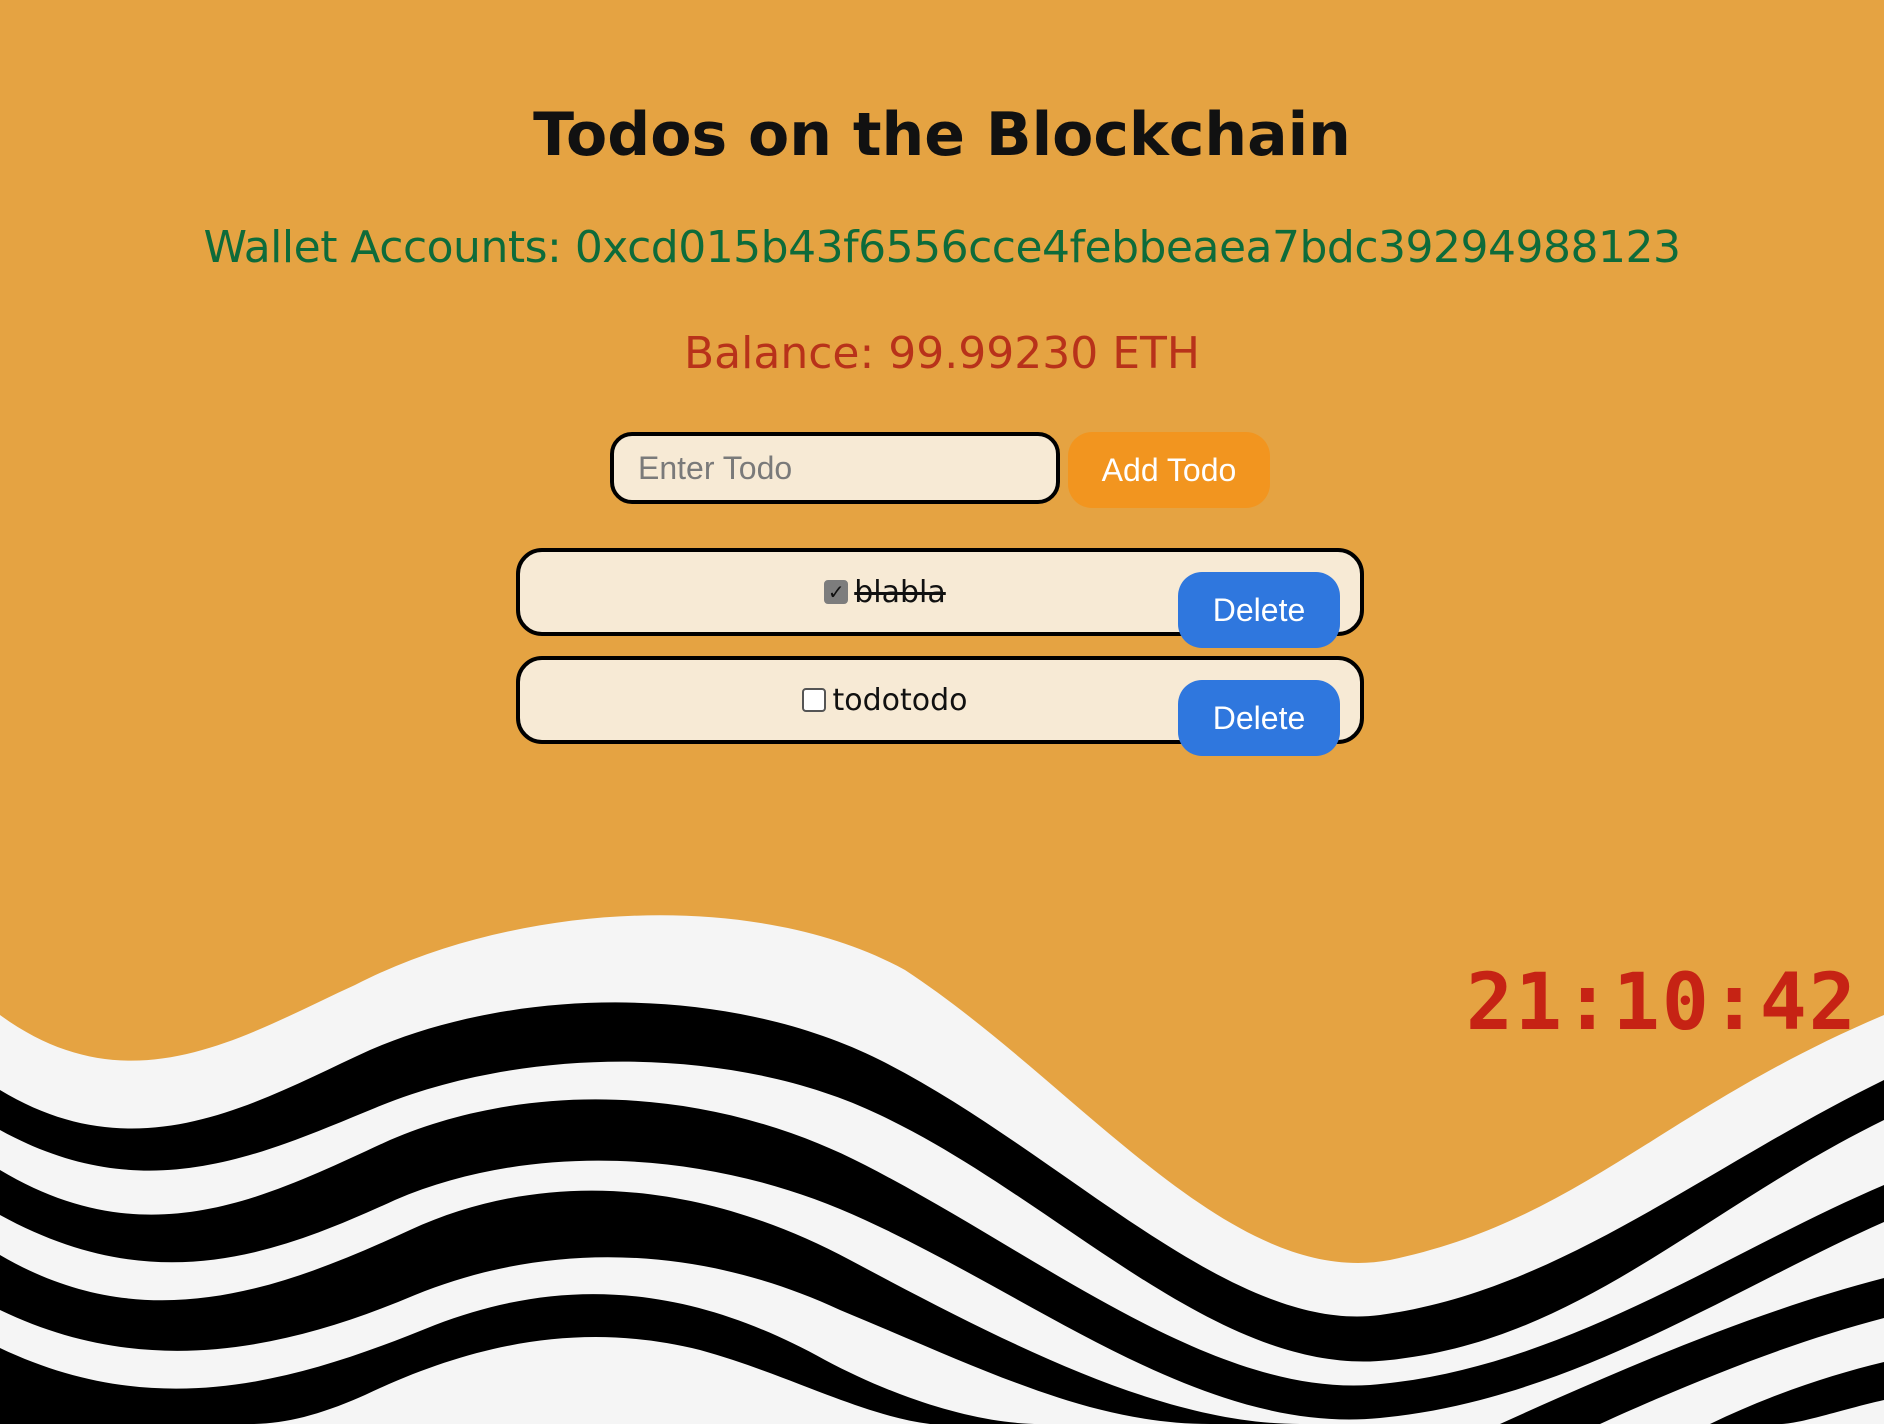  Describe the element at coordinates (942, 135) in the screenshot. I see `page-title: Todos on the Blockchain` at that location.